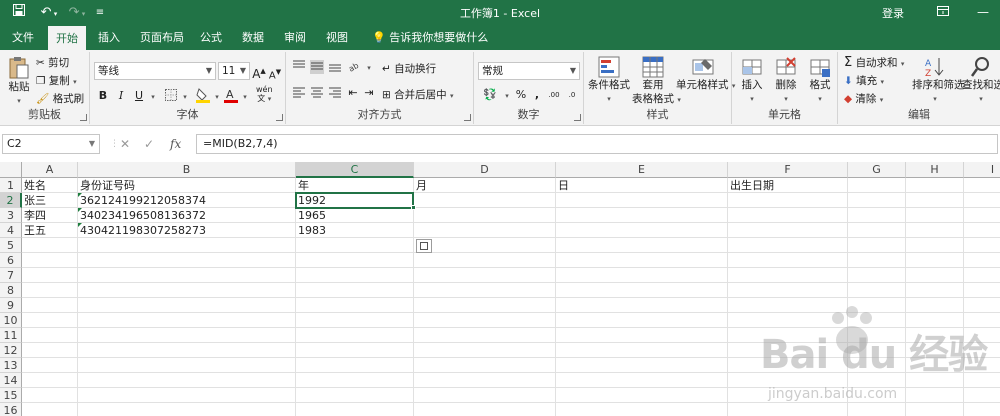 The width and height of the screenshot is (1000, 416). Describe the element at coordinates (264, 94) in the screenshot. I see `phonetic-guide-icon: wén 文 ▾` at that location.